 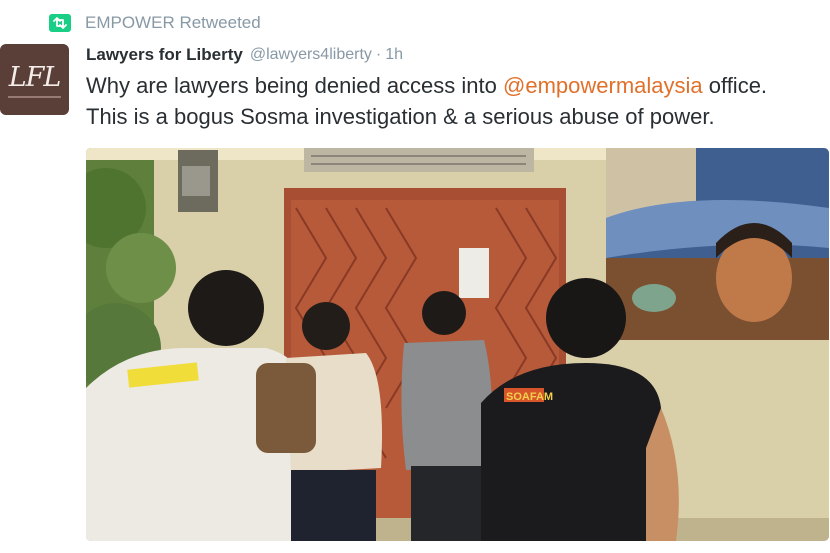 What do you see at coordinates (164, 55) in the screenshot?
I see `display-name: Lawyers for Liberty` at bounding box center [164, 55].